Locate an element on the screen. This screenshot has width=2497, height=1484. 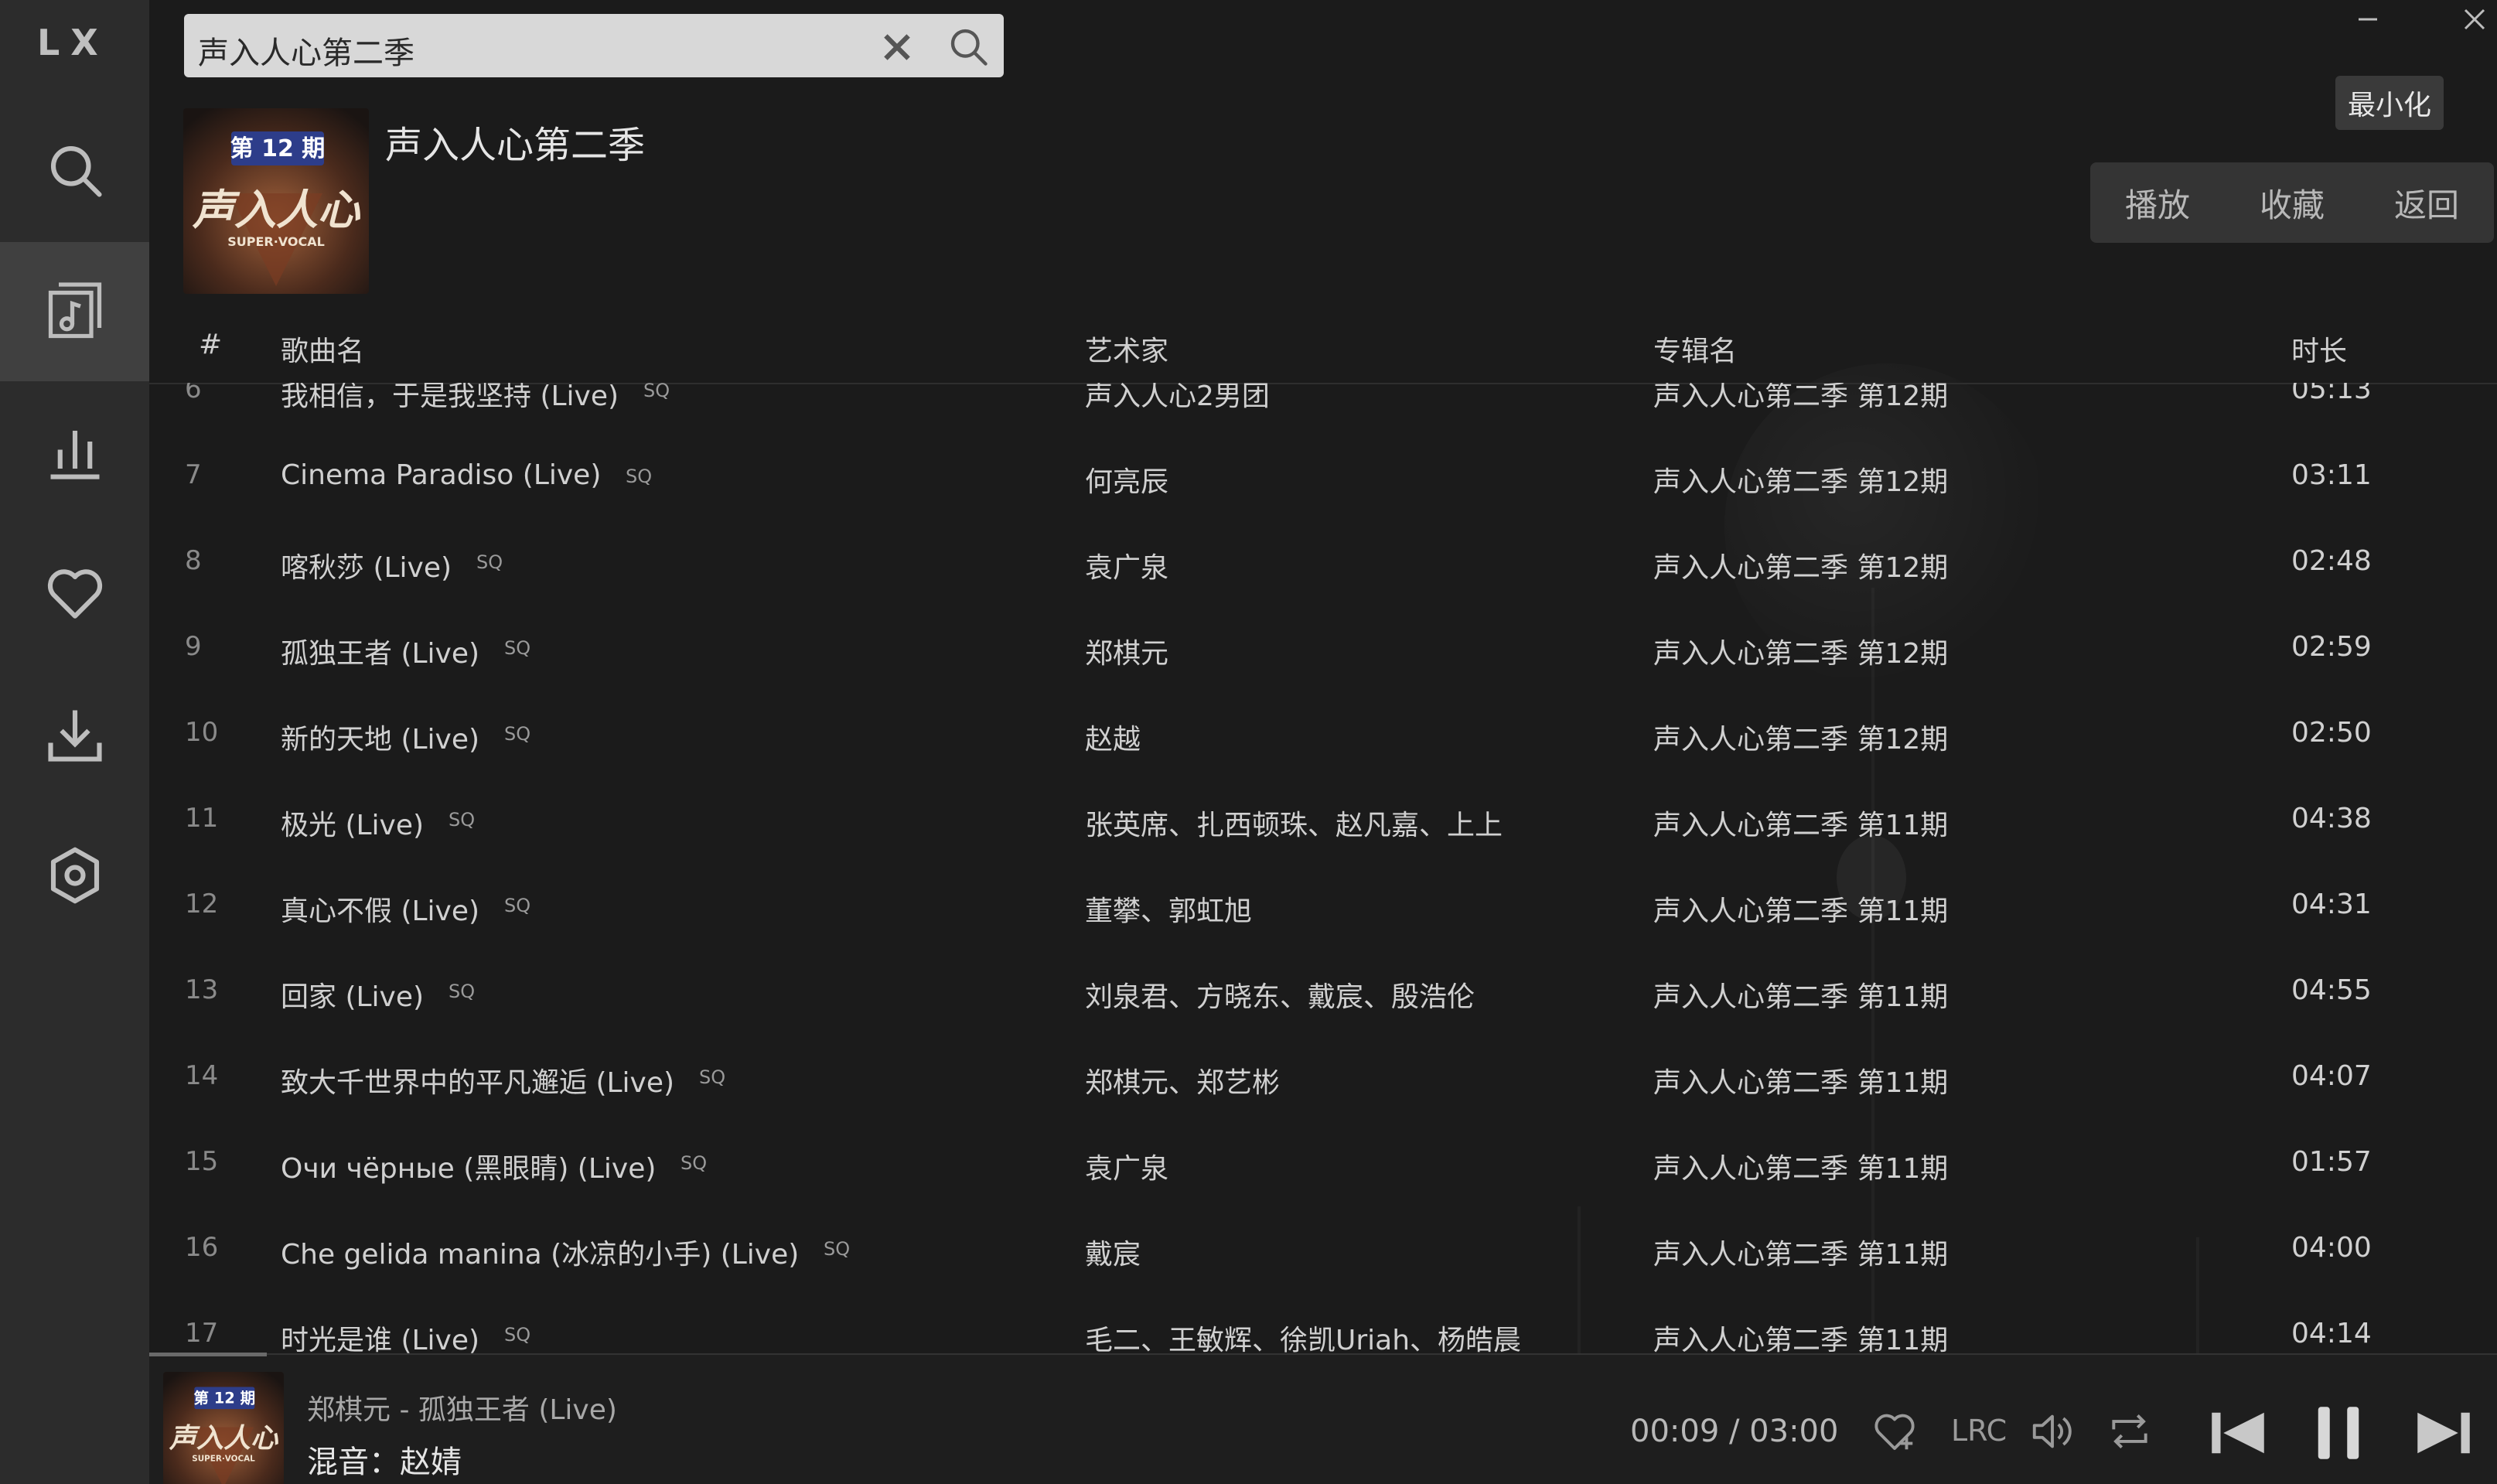
minimize-tooltip: 最小化 is located at coordinates (2389, 103).